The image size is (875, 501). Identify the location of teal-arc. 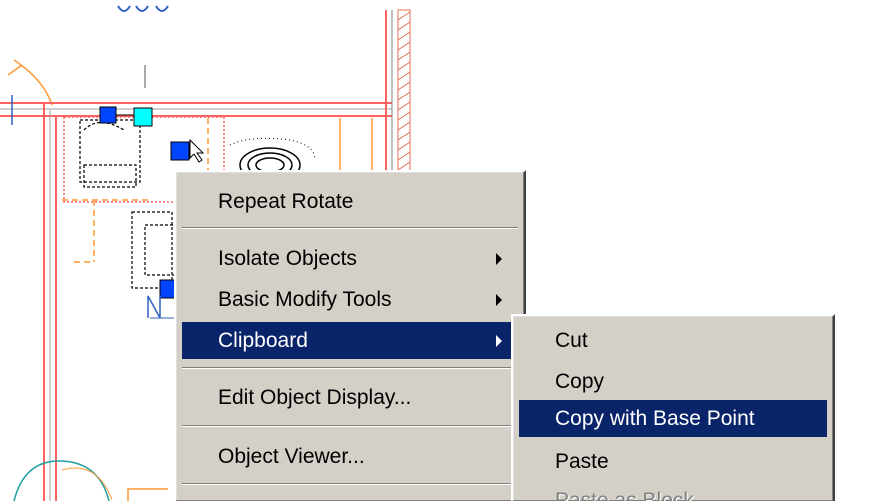
(61, 480).